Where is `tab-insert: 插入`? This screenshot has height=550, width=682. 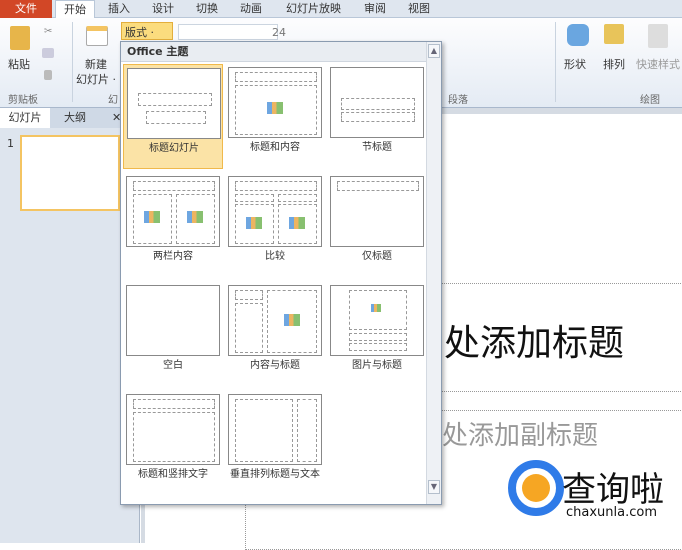 tab-insert: 插入 is located at coordinates (119, 9).